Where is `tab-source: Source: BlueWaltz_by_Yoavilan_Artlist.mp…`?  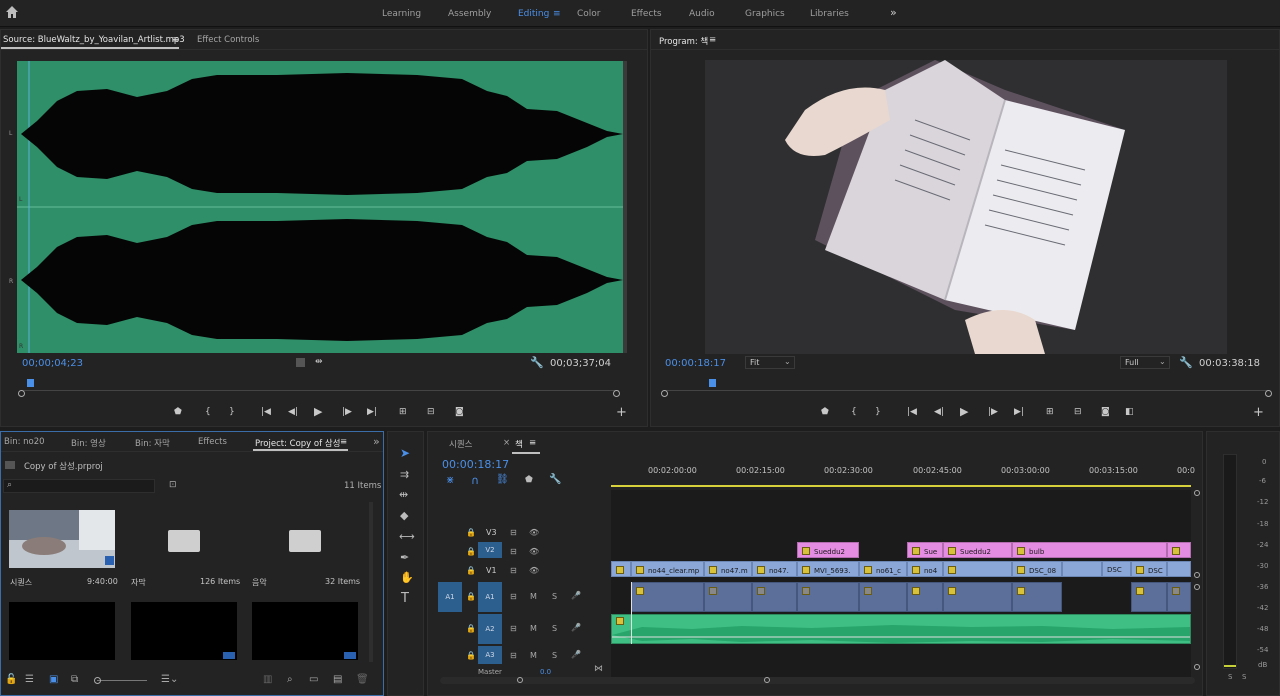
tab-source: Source: BlueWaltz_by_Yoavilan_Artlist.mp… is located at coordinates (94, 40).